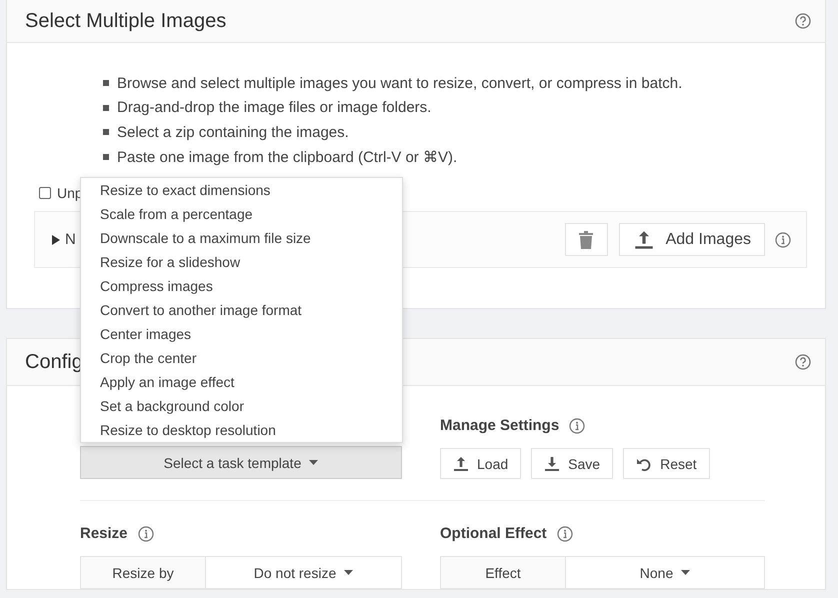  I want to click on download-icon, so click(552, 464).